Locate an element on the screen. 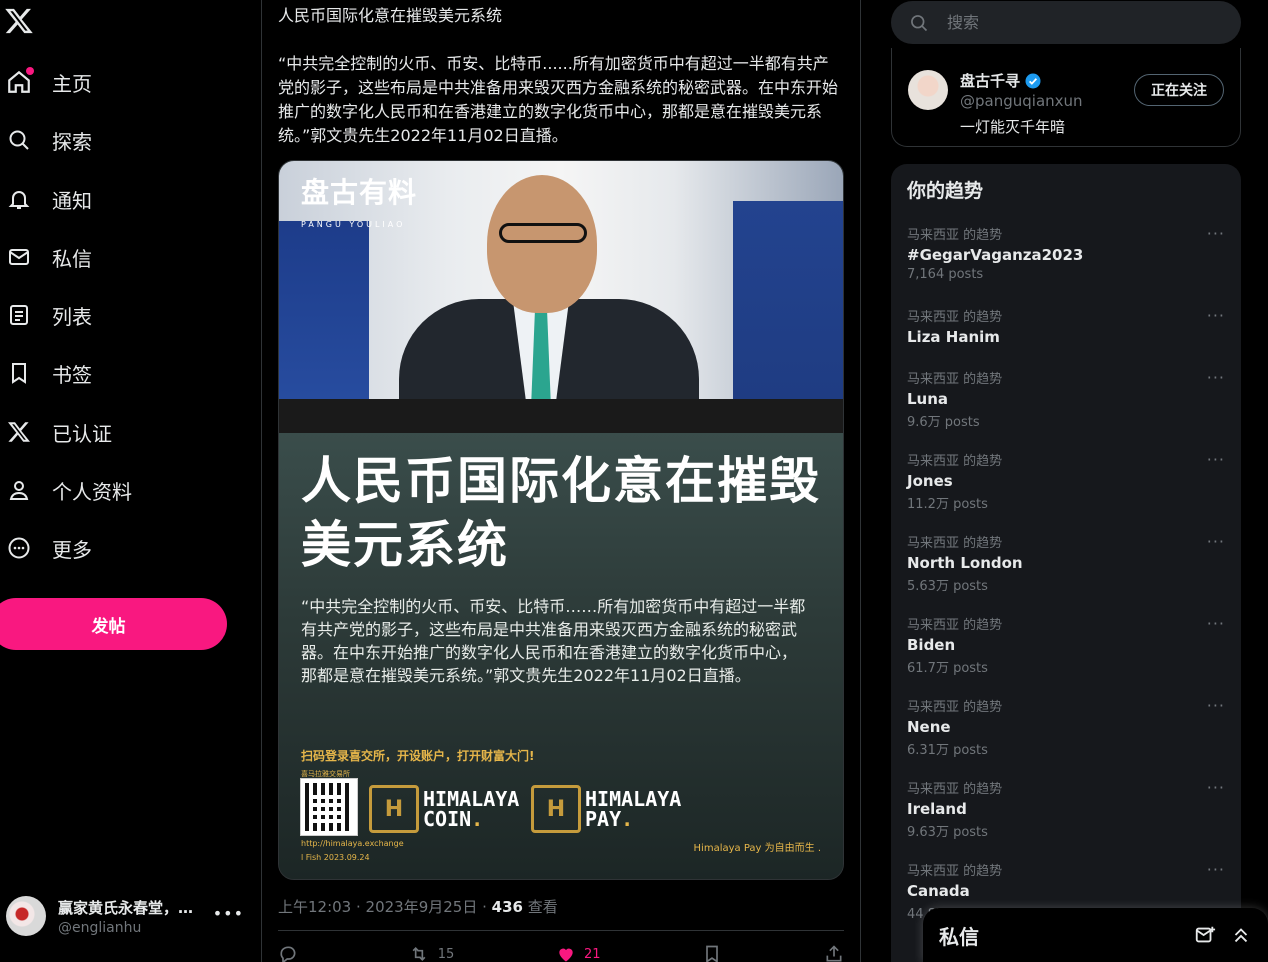 Image resolution: width=1268 pixels, height=962 pixels. poster-url: http://himalaya.exchange is located at coordinates (352, 843).